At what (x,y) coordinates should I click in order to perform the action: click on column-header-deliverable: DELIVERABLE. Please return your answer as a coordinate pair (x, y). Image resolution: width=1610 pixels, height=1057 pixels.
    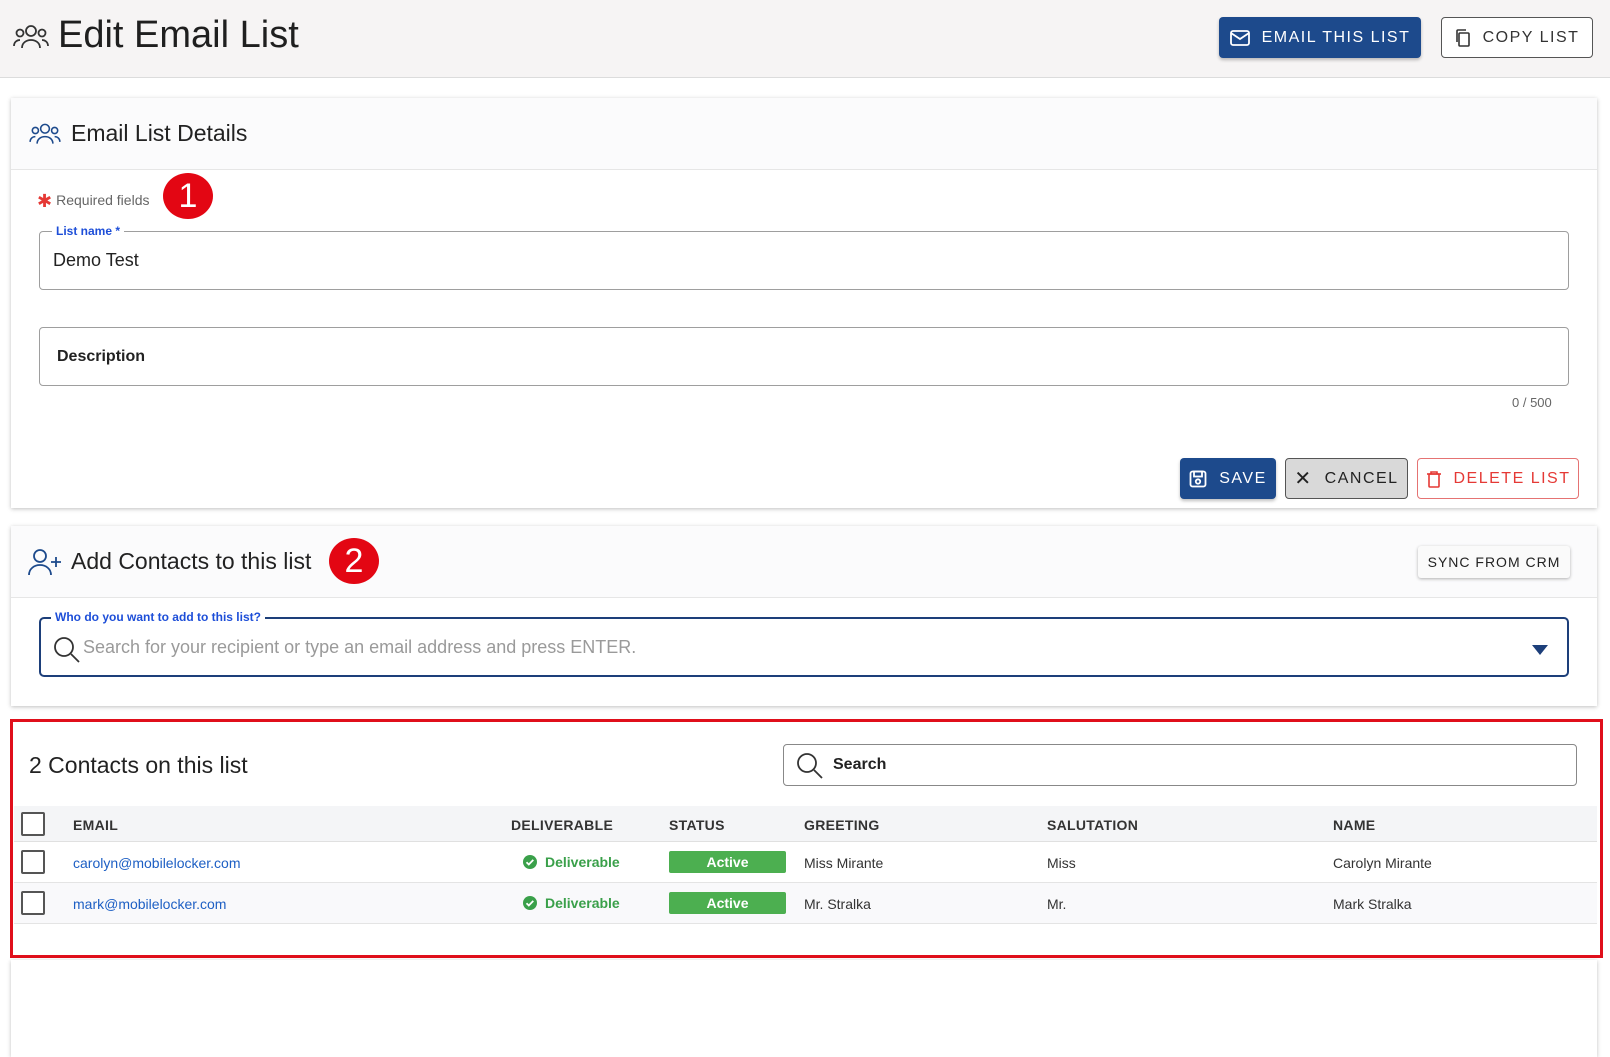
    Looking at the image, I should click on (562, 825).